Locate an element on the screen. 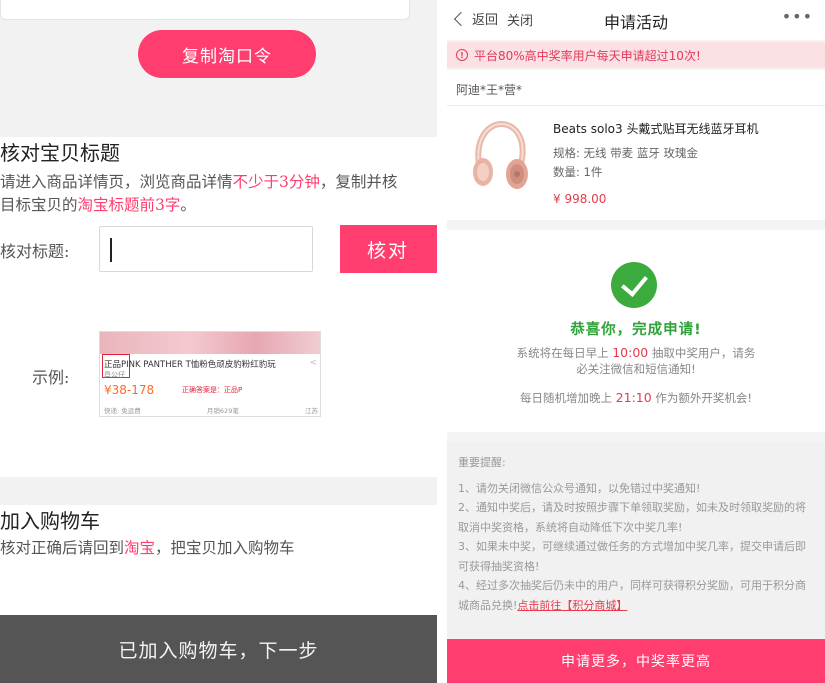 This screenshot has height=683, width=825. page-title: 申请活动 is located at coordinates (635, 22).